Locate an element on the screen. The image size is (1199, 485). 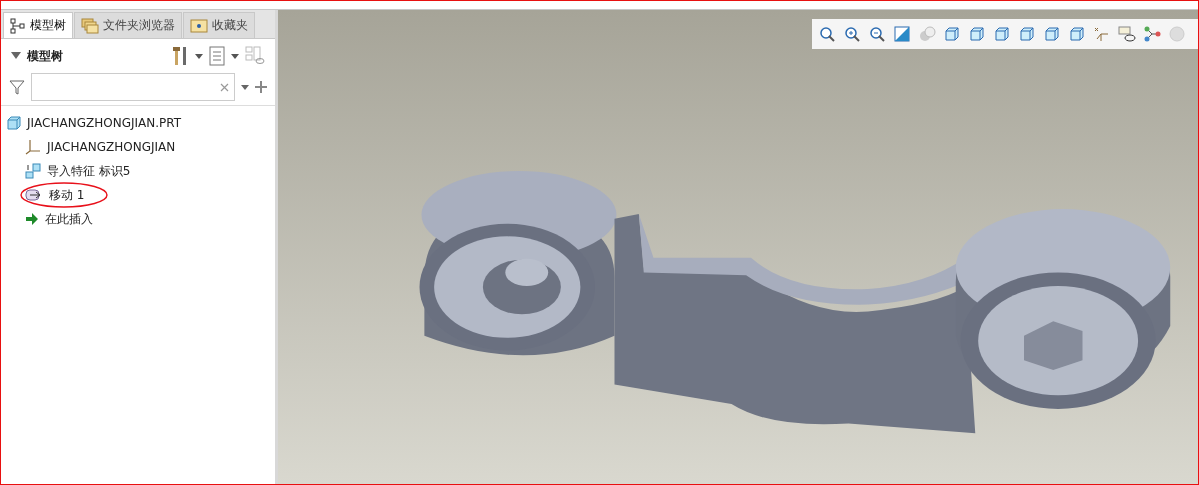
folders-icon is located at coordinates (90, 25).